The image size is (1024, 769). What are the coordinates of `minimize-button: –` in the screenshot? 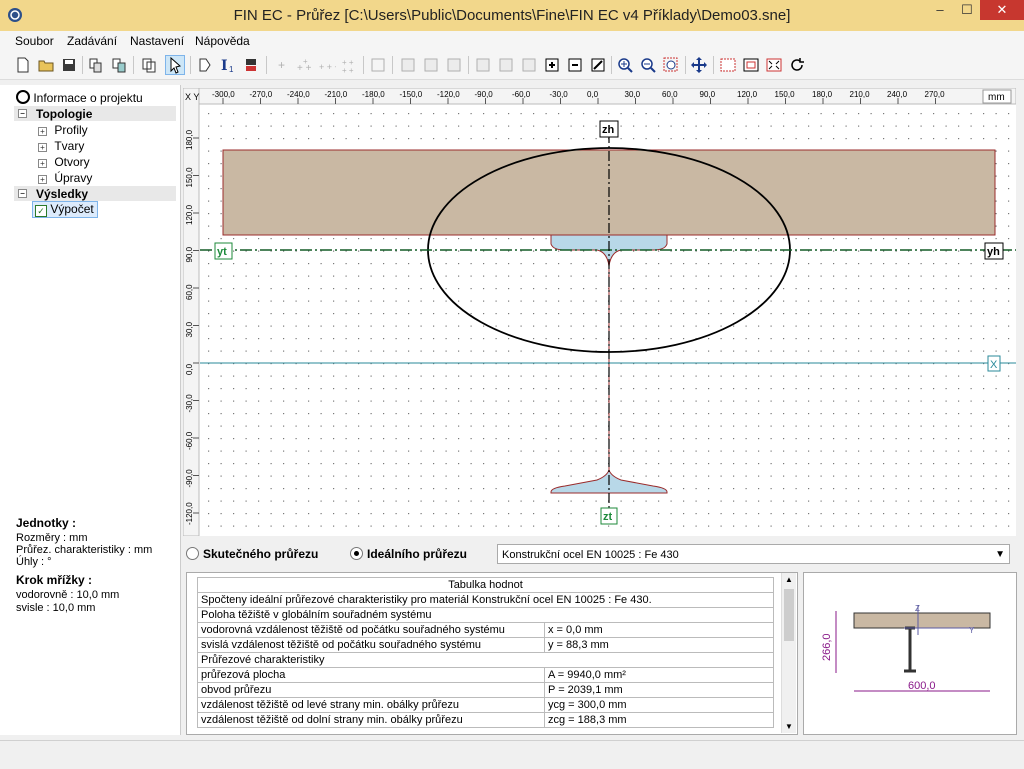 It's located at (940, 10).